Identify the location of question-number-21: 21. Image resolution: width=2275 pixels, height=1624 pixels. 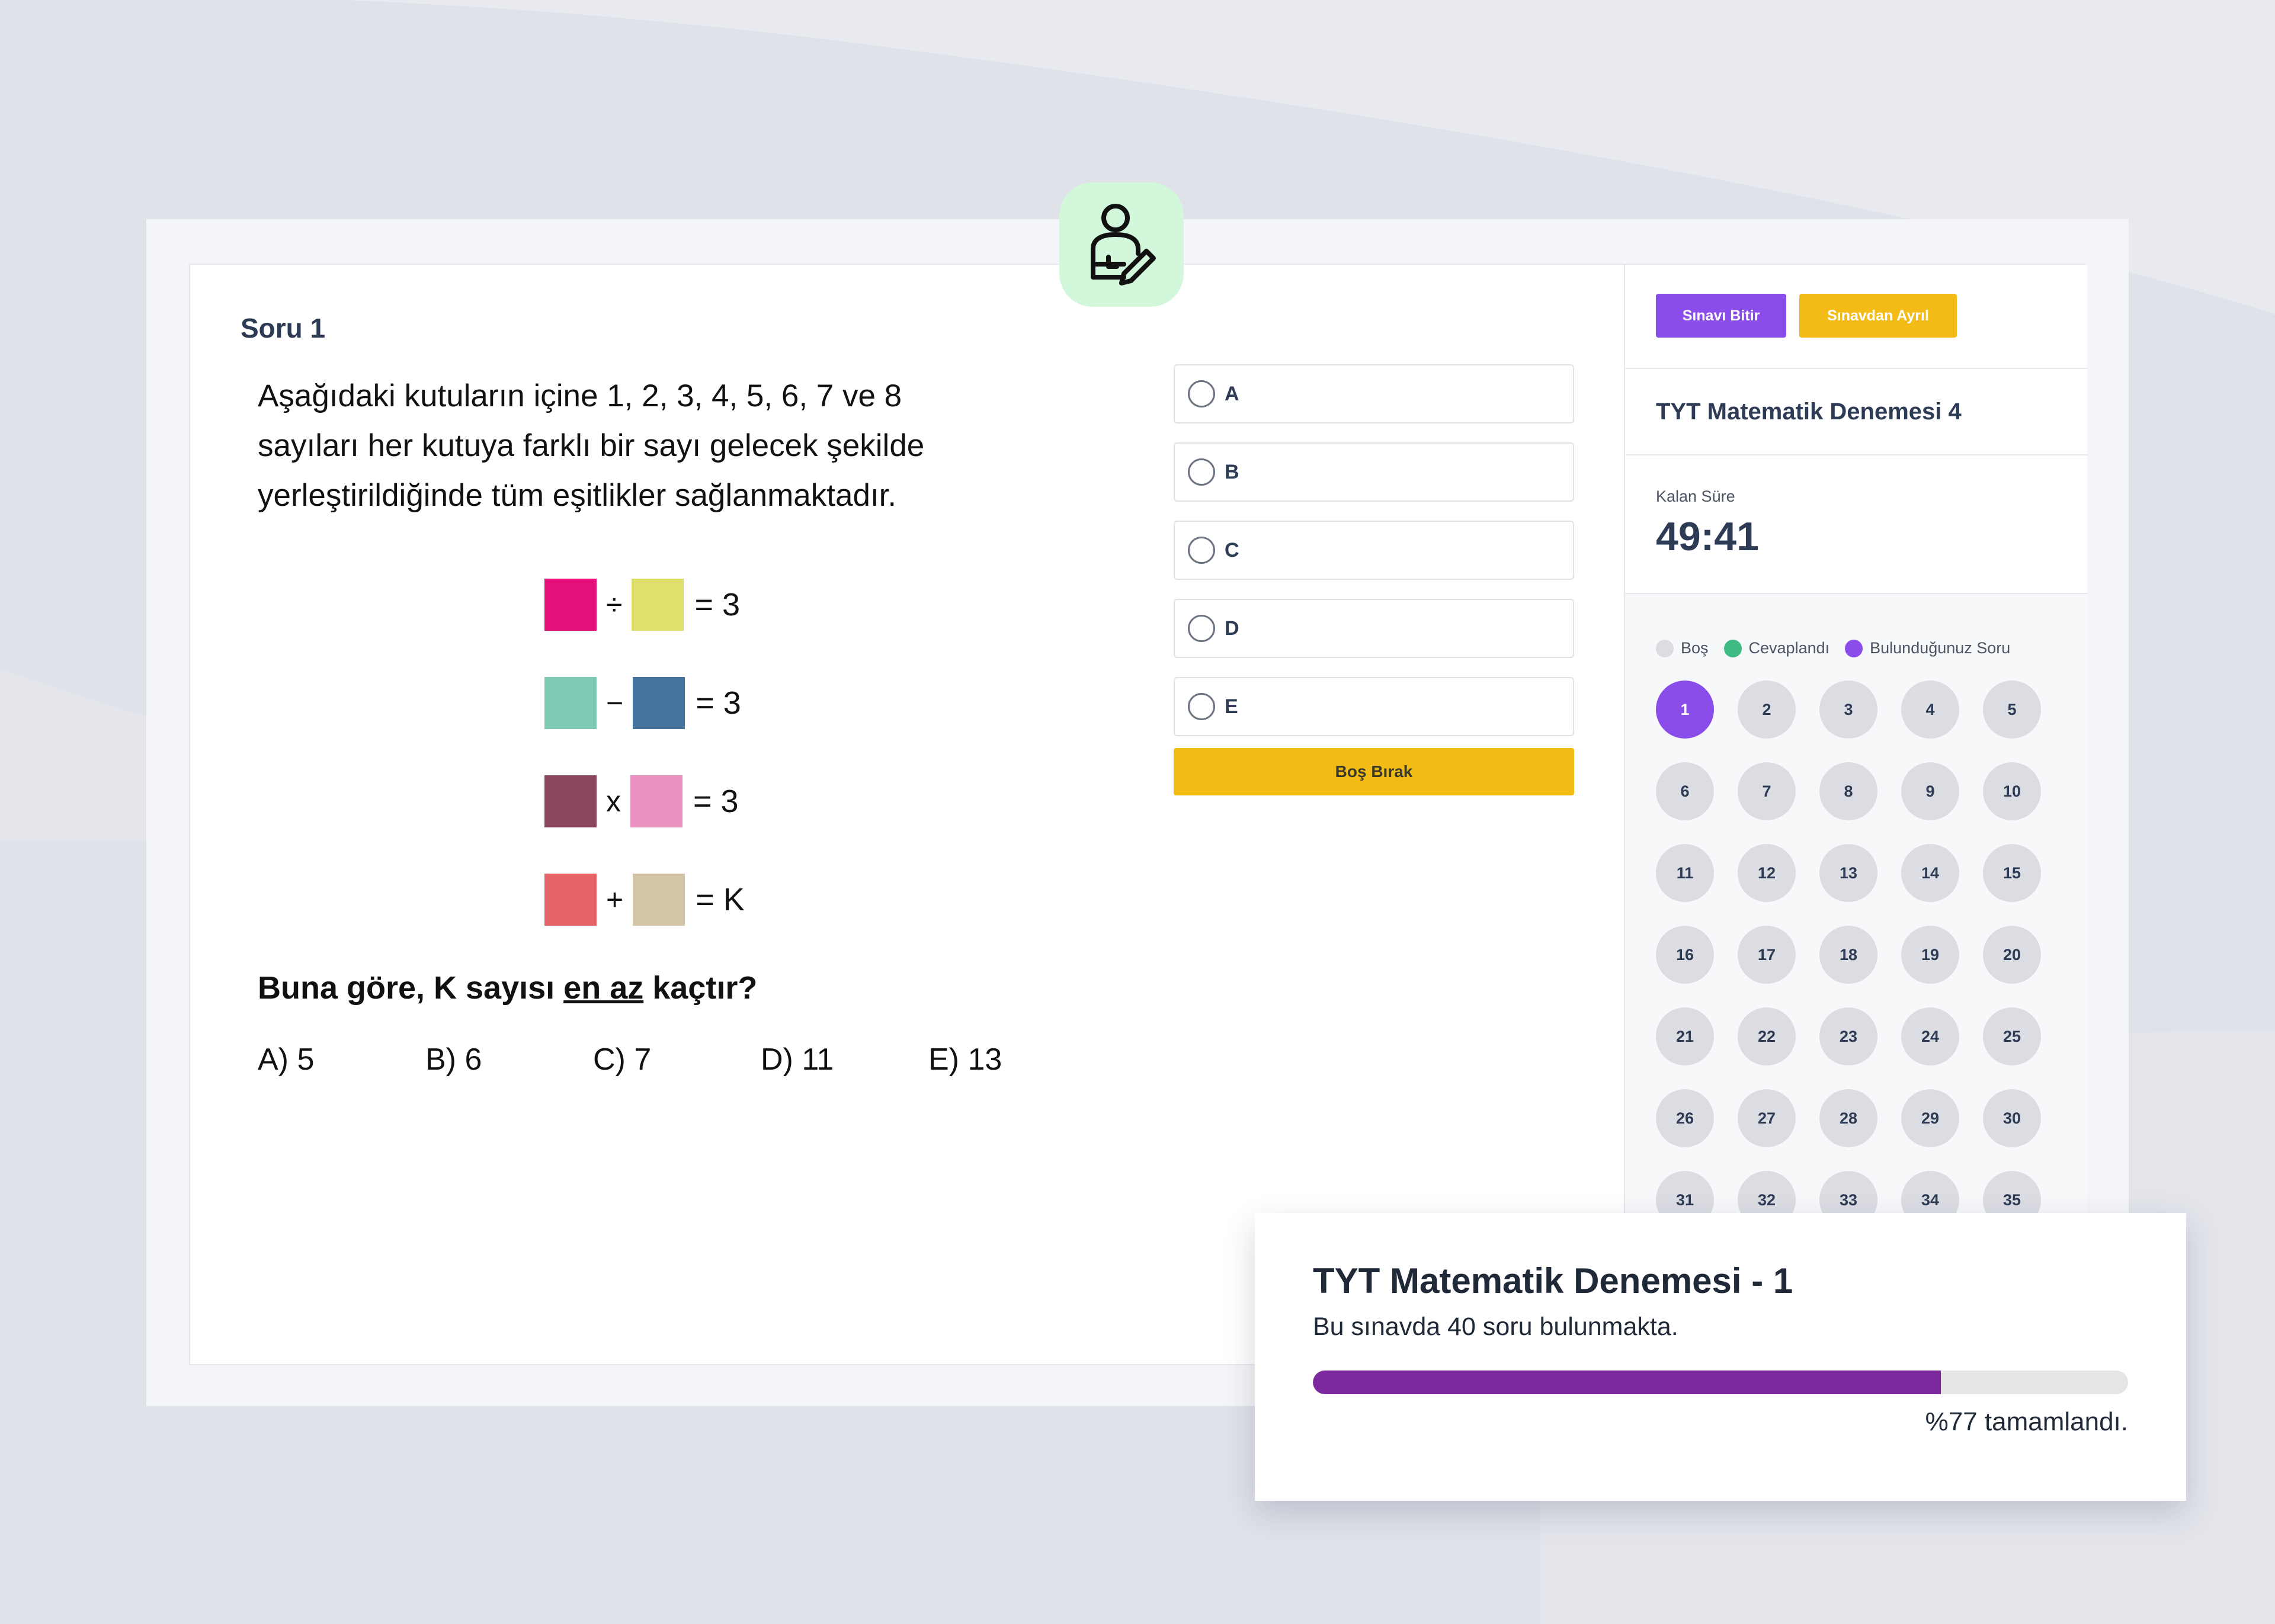
(1685, 1036).